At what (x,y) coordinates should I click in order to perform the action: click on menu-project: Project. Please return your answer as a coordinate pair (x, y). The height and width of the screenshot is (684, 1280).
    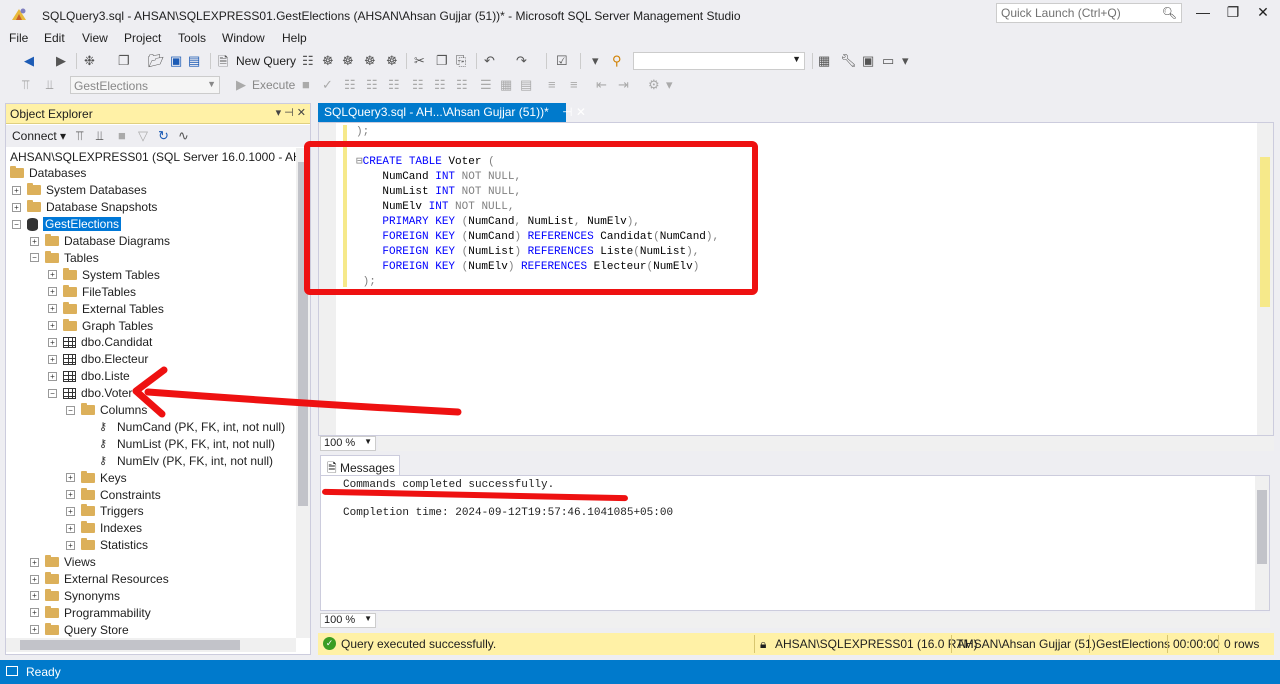
    Looking at the image, I should click on (142, 38).